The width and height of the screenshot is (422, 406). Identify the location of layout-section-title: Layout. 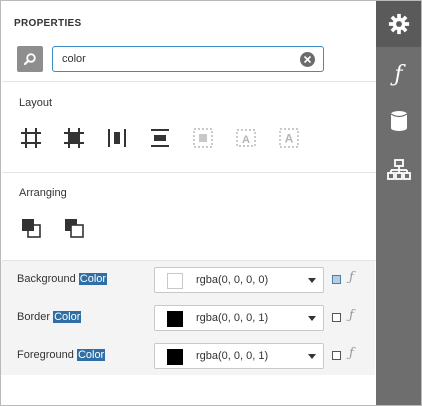
(36, 103).